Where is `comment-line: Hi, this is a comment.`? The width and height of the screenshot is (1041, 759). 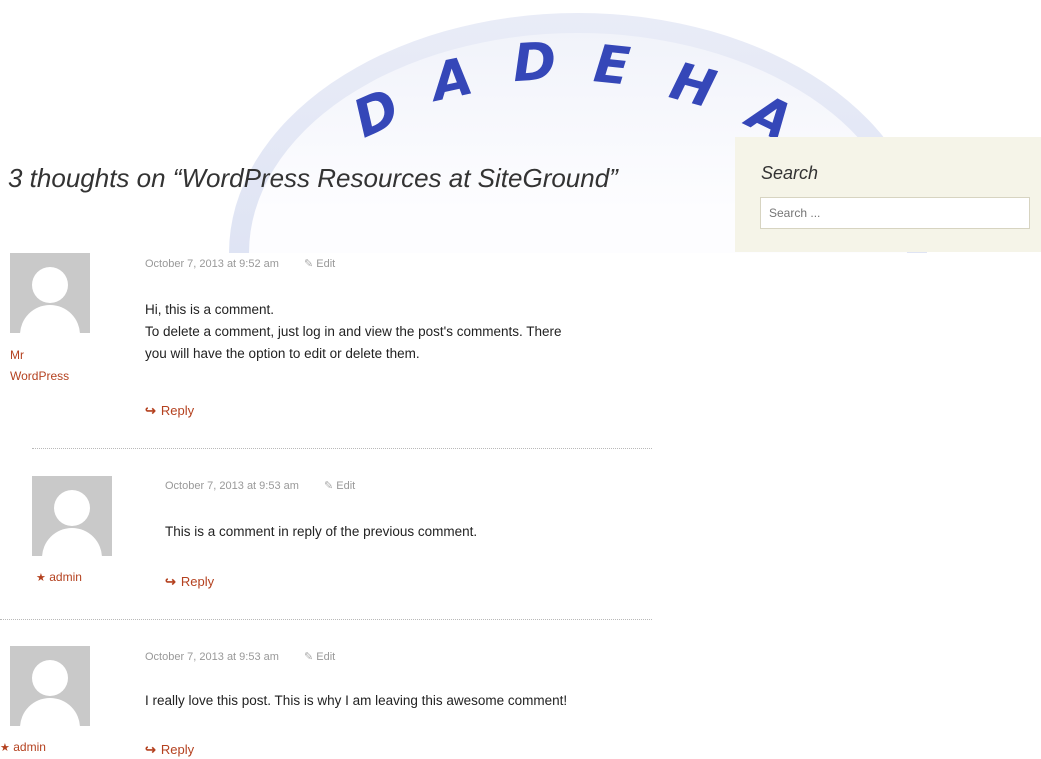
comment-line: Hi, this is a comment. is located at coordinates (210, 309).